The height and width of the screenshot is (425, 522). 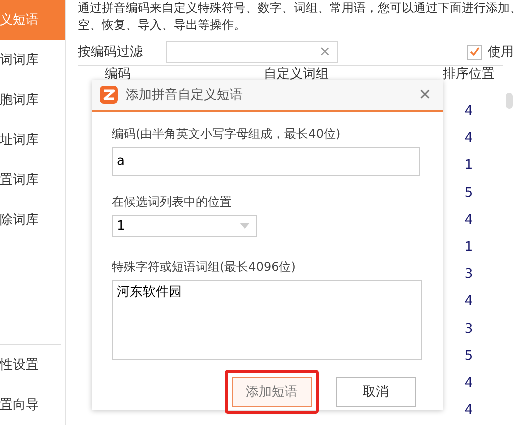 I want to click on filter-label: 按编码过滤, so click(x=111, y=52).